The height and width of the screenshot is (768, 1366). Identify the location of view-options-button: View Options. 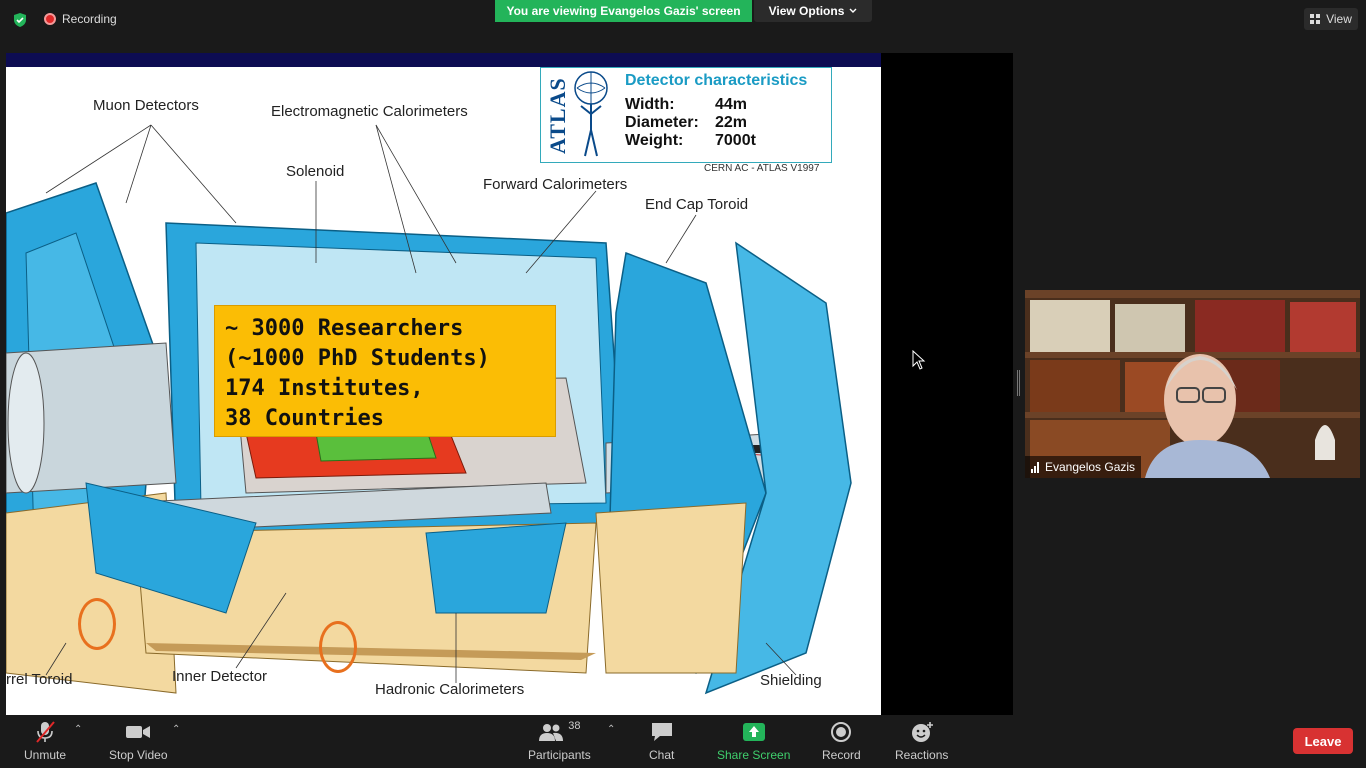
(813, 11).